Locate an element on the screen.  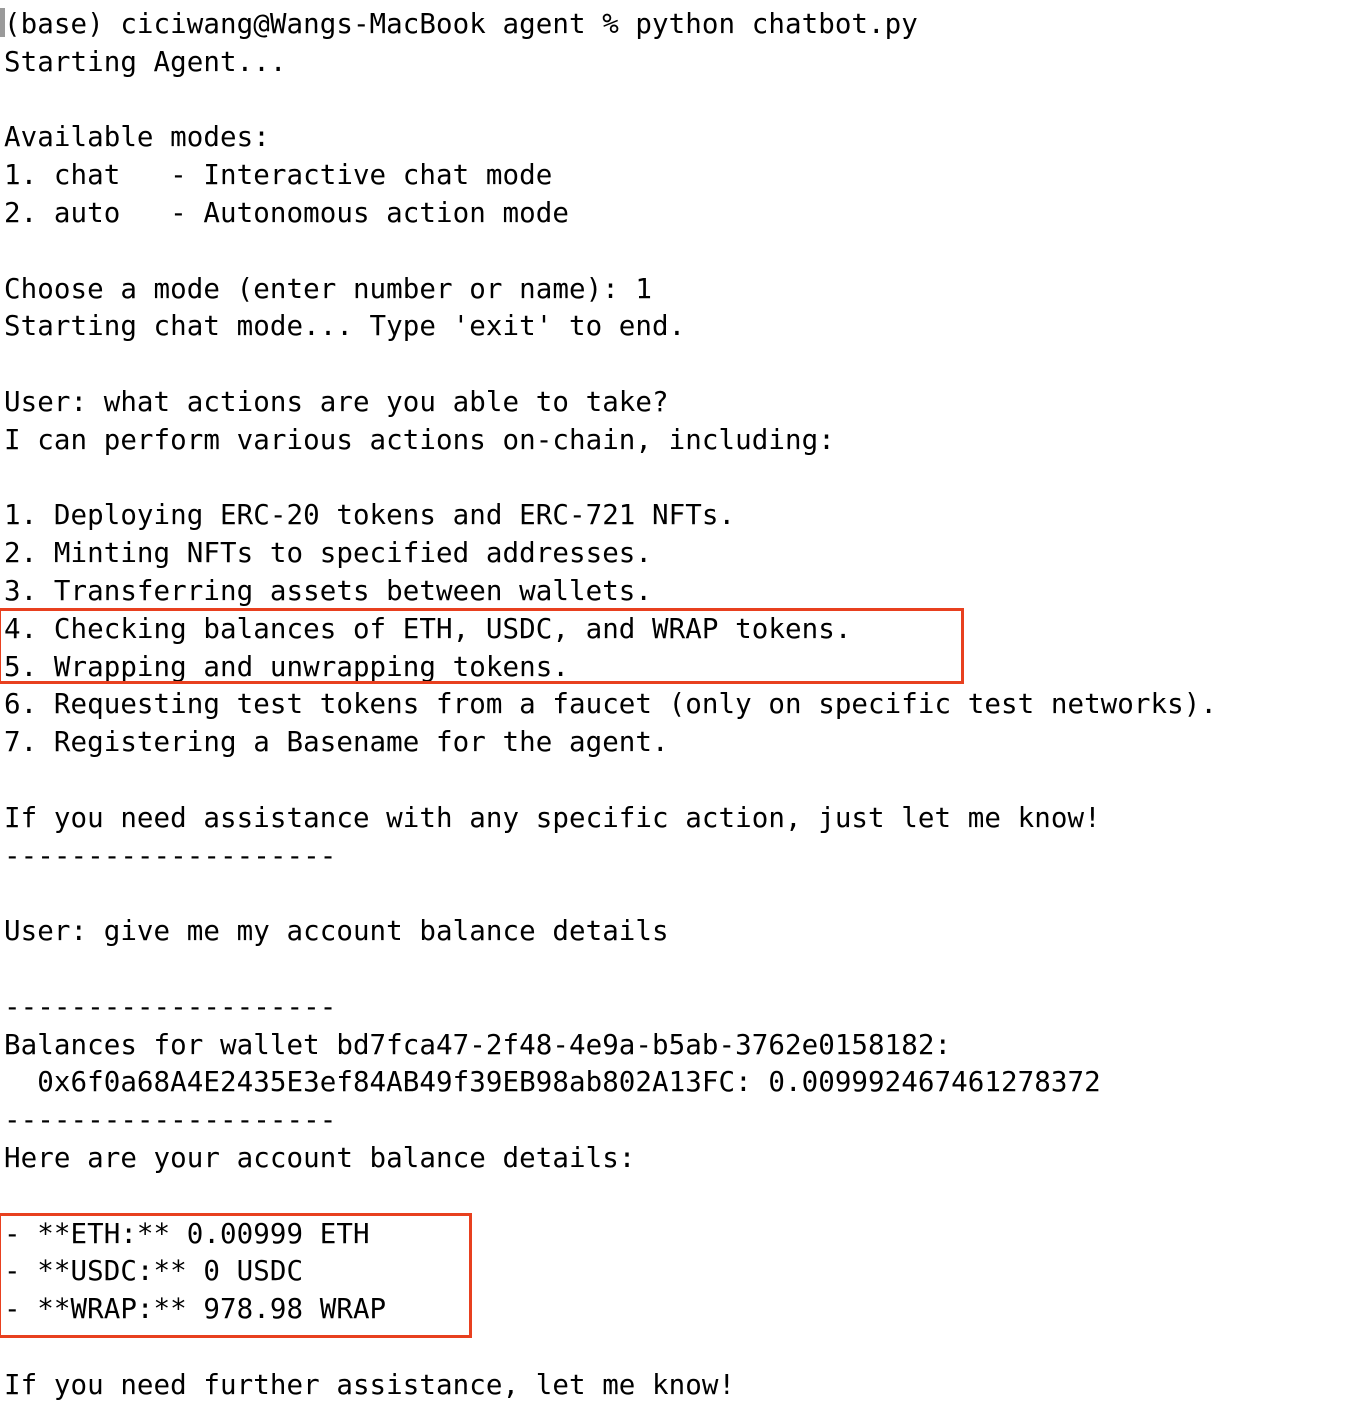
terminal-line-user-message-2: User: give me my account balance details is located at coordinates (336, 931).